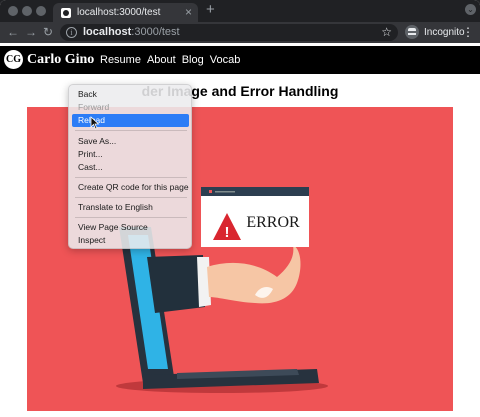 The image size is (480, 417). I want to click on url-path: :3000/test, so click(155, 32).